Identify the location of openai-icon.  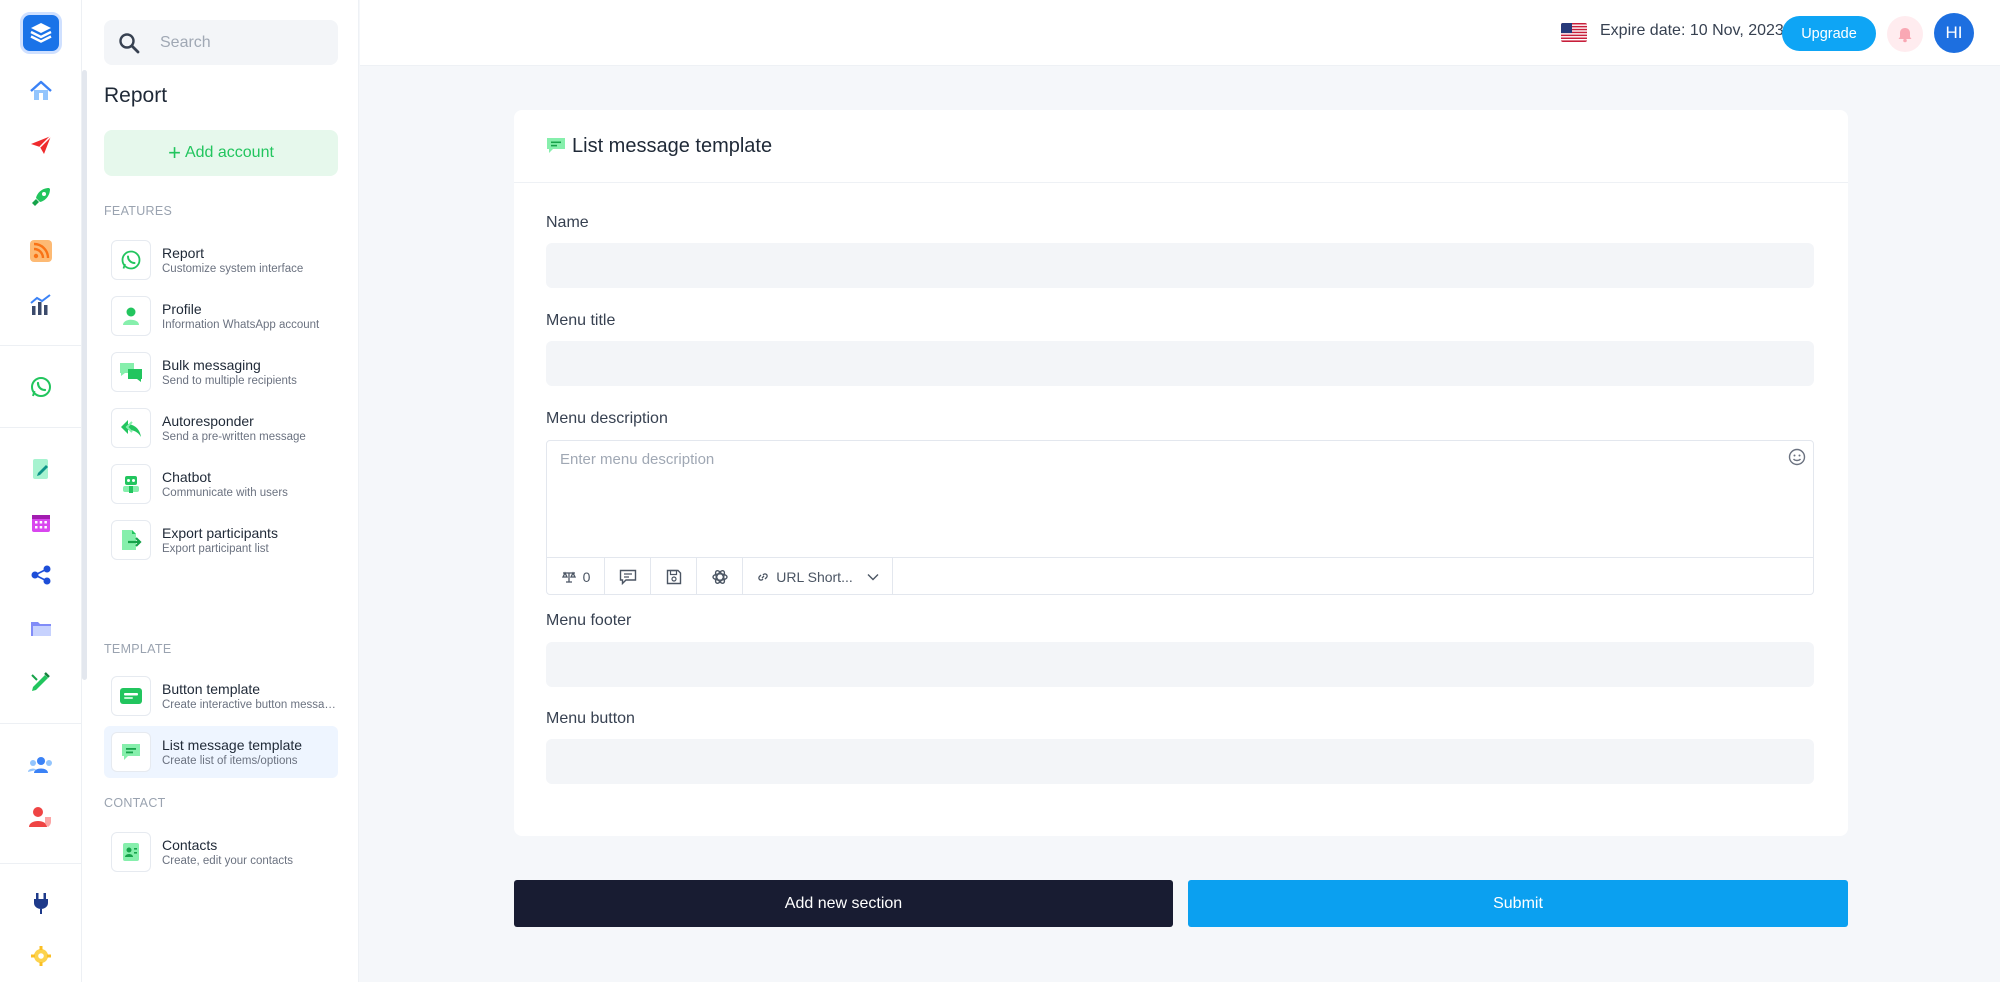
(719, 576).